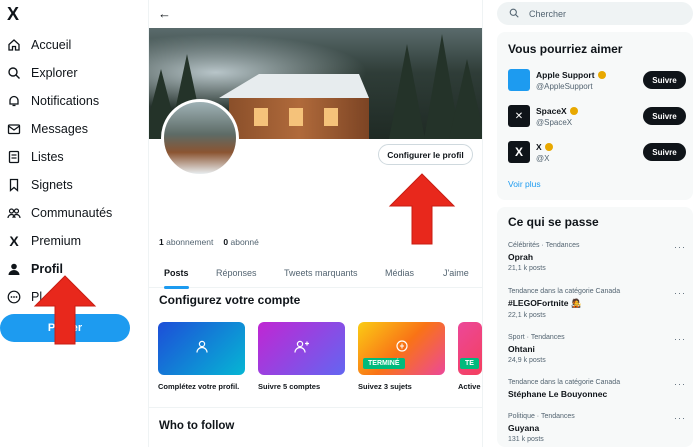 This screenshot has width=700, height=447. What do you see at coordinates (65, 101) in the screenshot?
I see `sidebar-item-label: Notifications` at bounding box center [65, 101].